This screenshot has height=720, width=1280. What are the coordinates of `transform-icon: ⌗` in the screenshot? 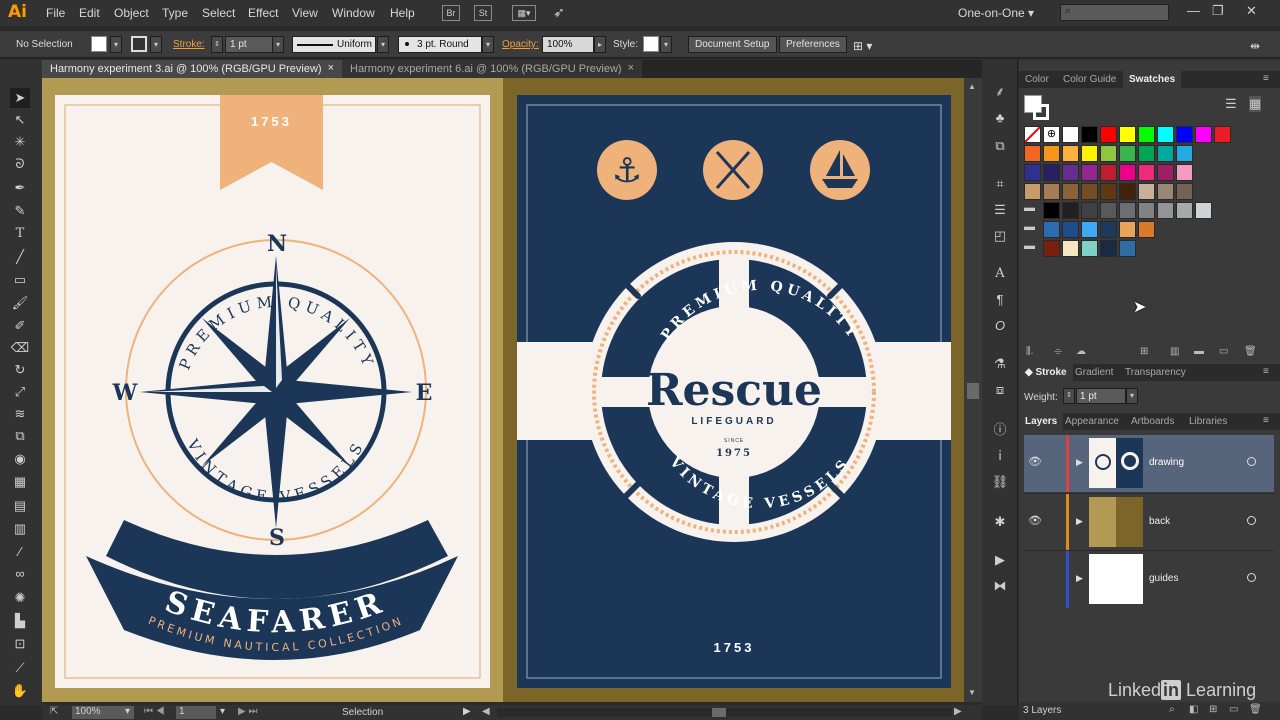 It's located at (1000, 184).